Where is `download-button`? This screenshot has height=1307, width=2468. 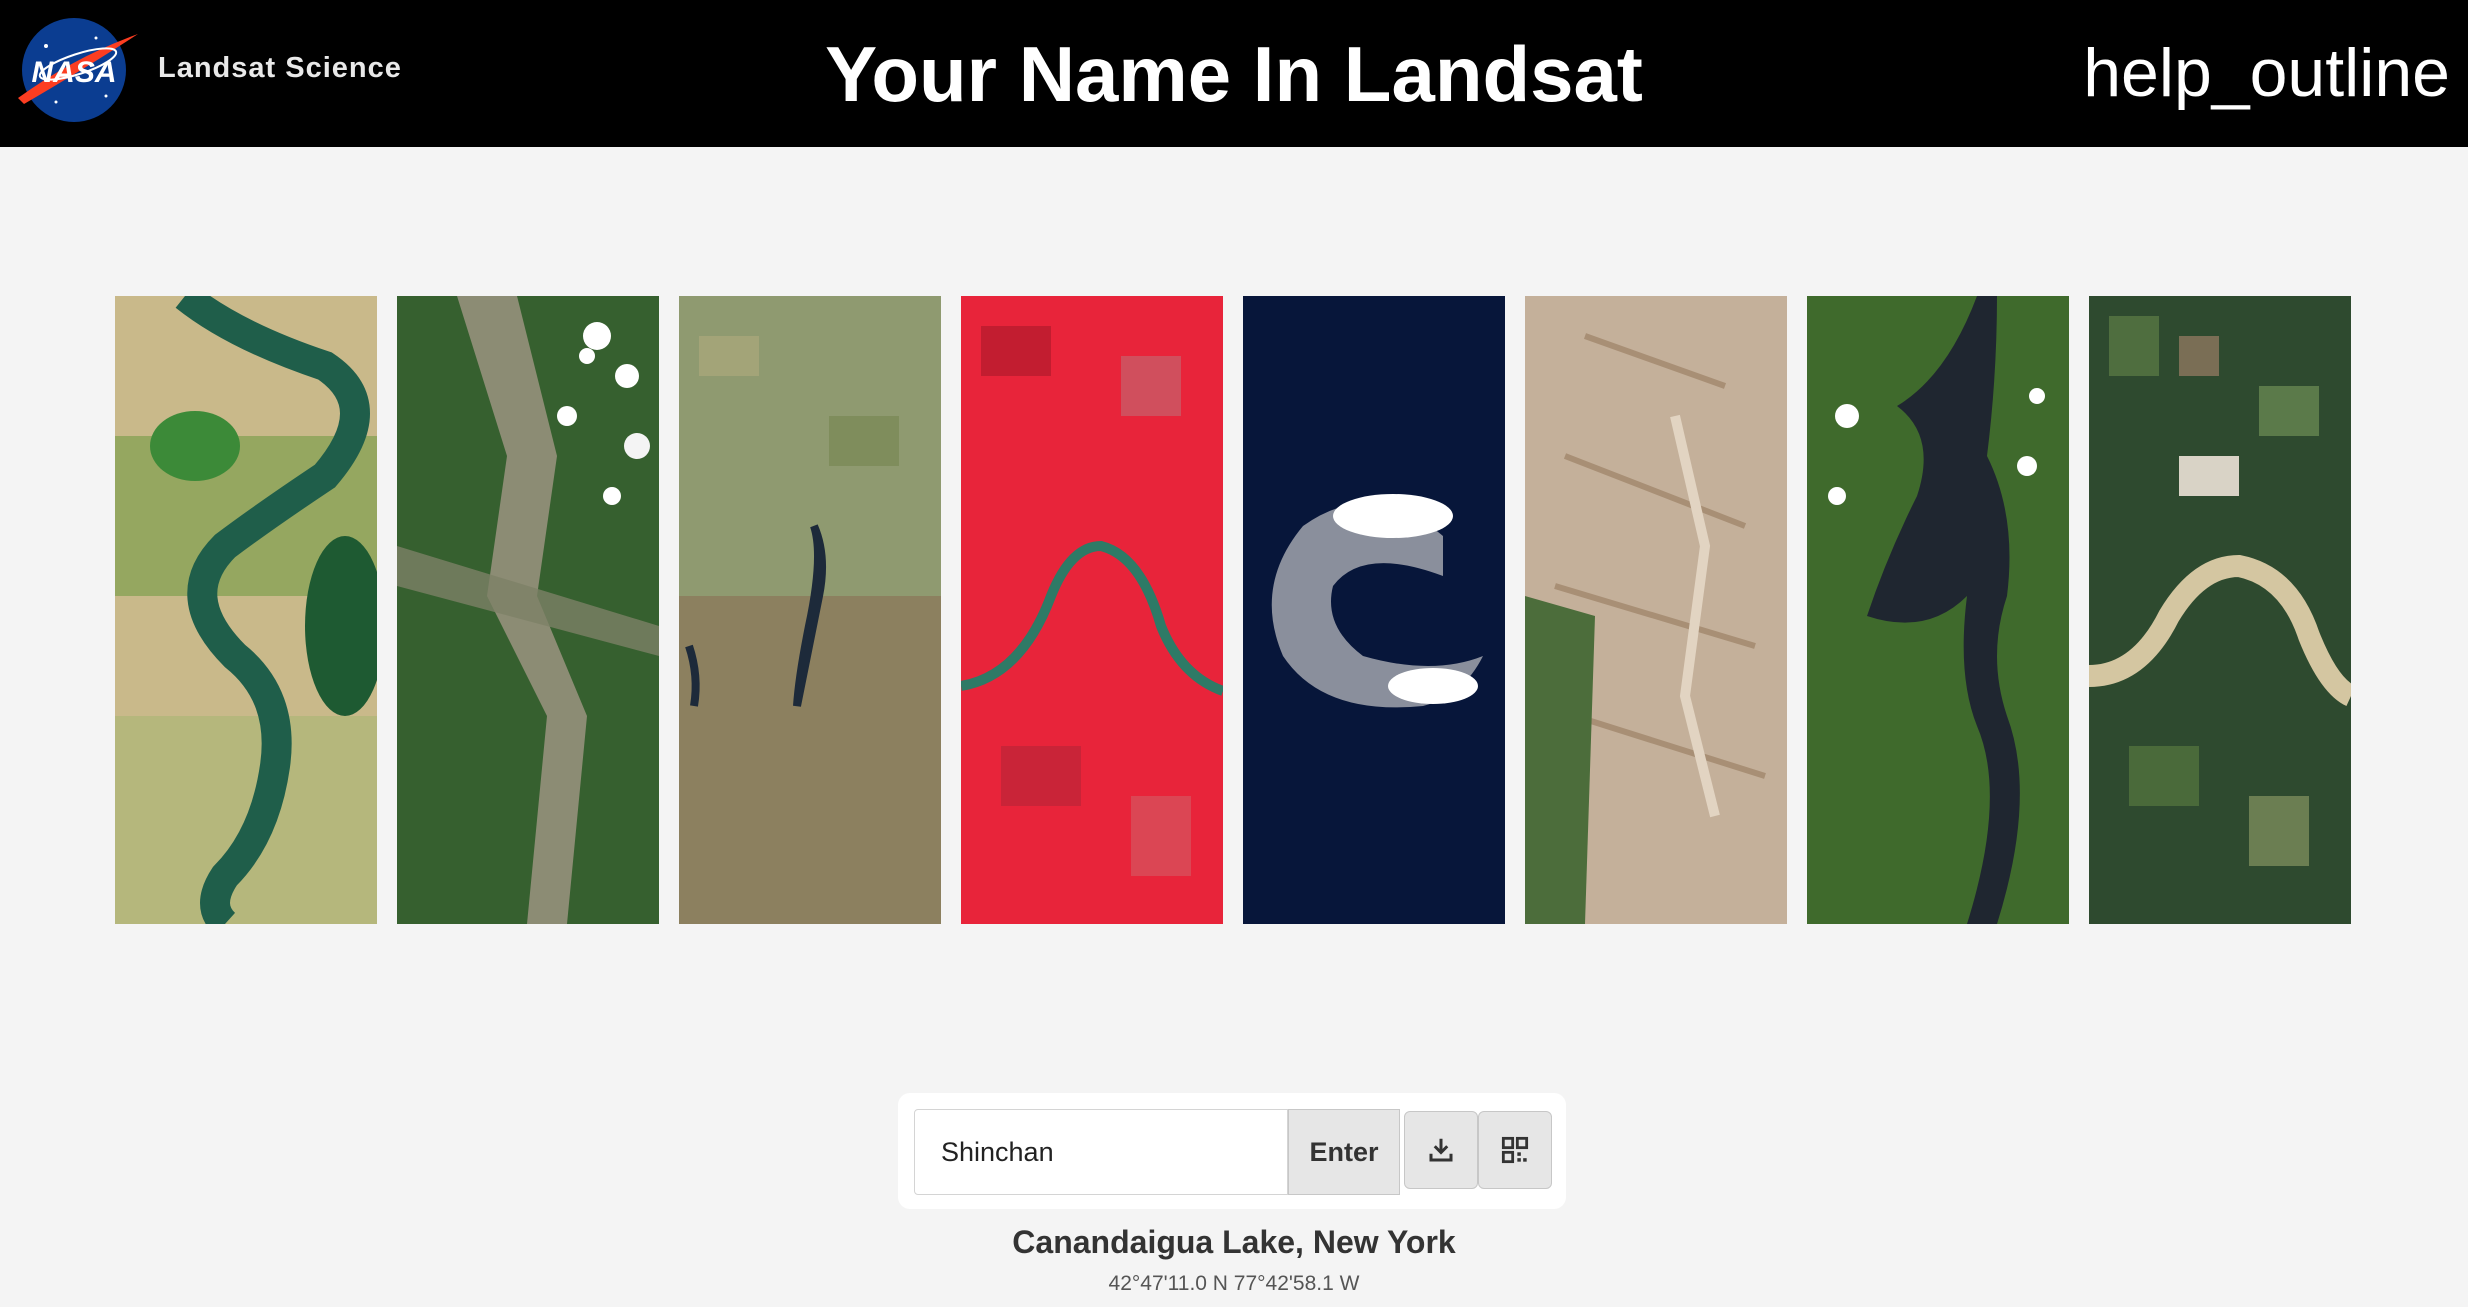 download-button is located at coordinates (1441, 1150).